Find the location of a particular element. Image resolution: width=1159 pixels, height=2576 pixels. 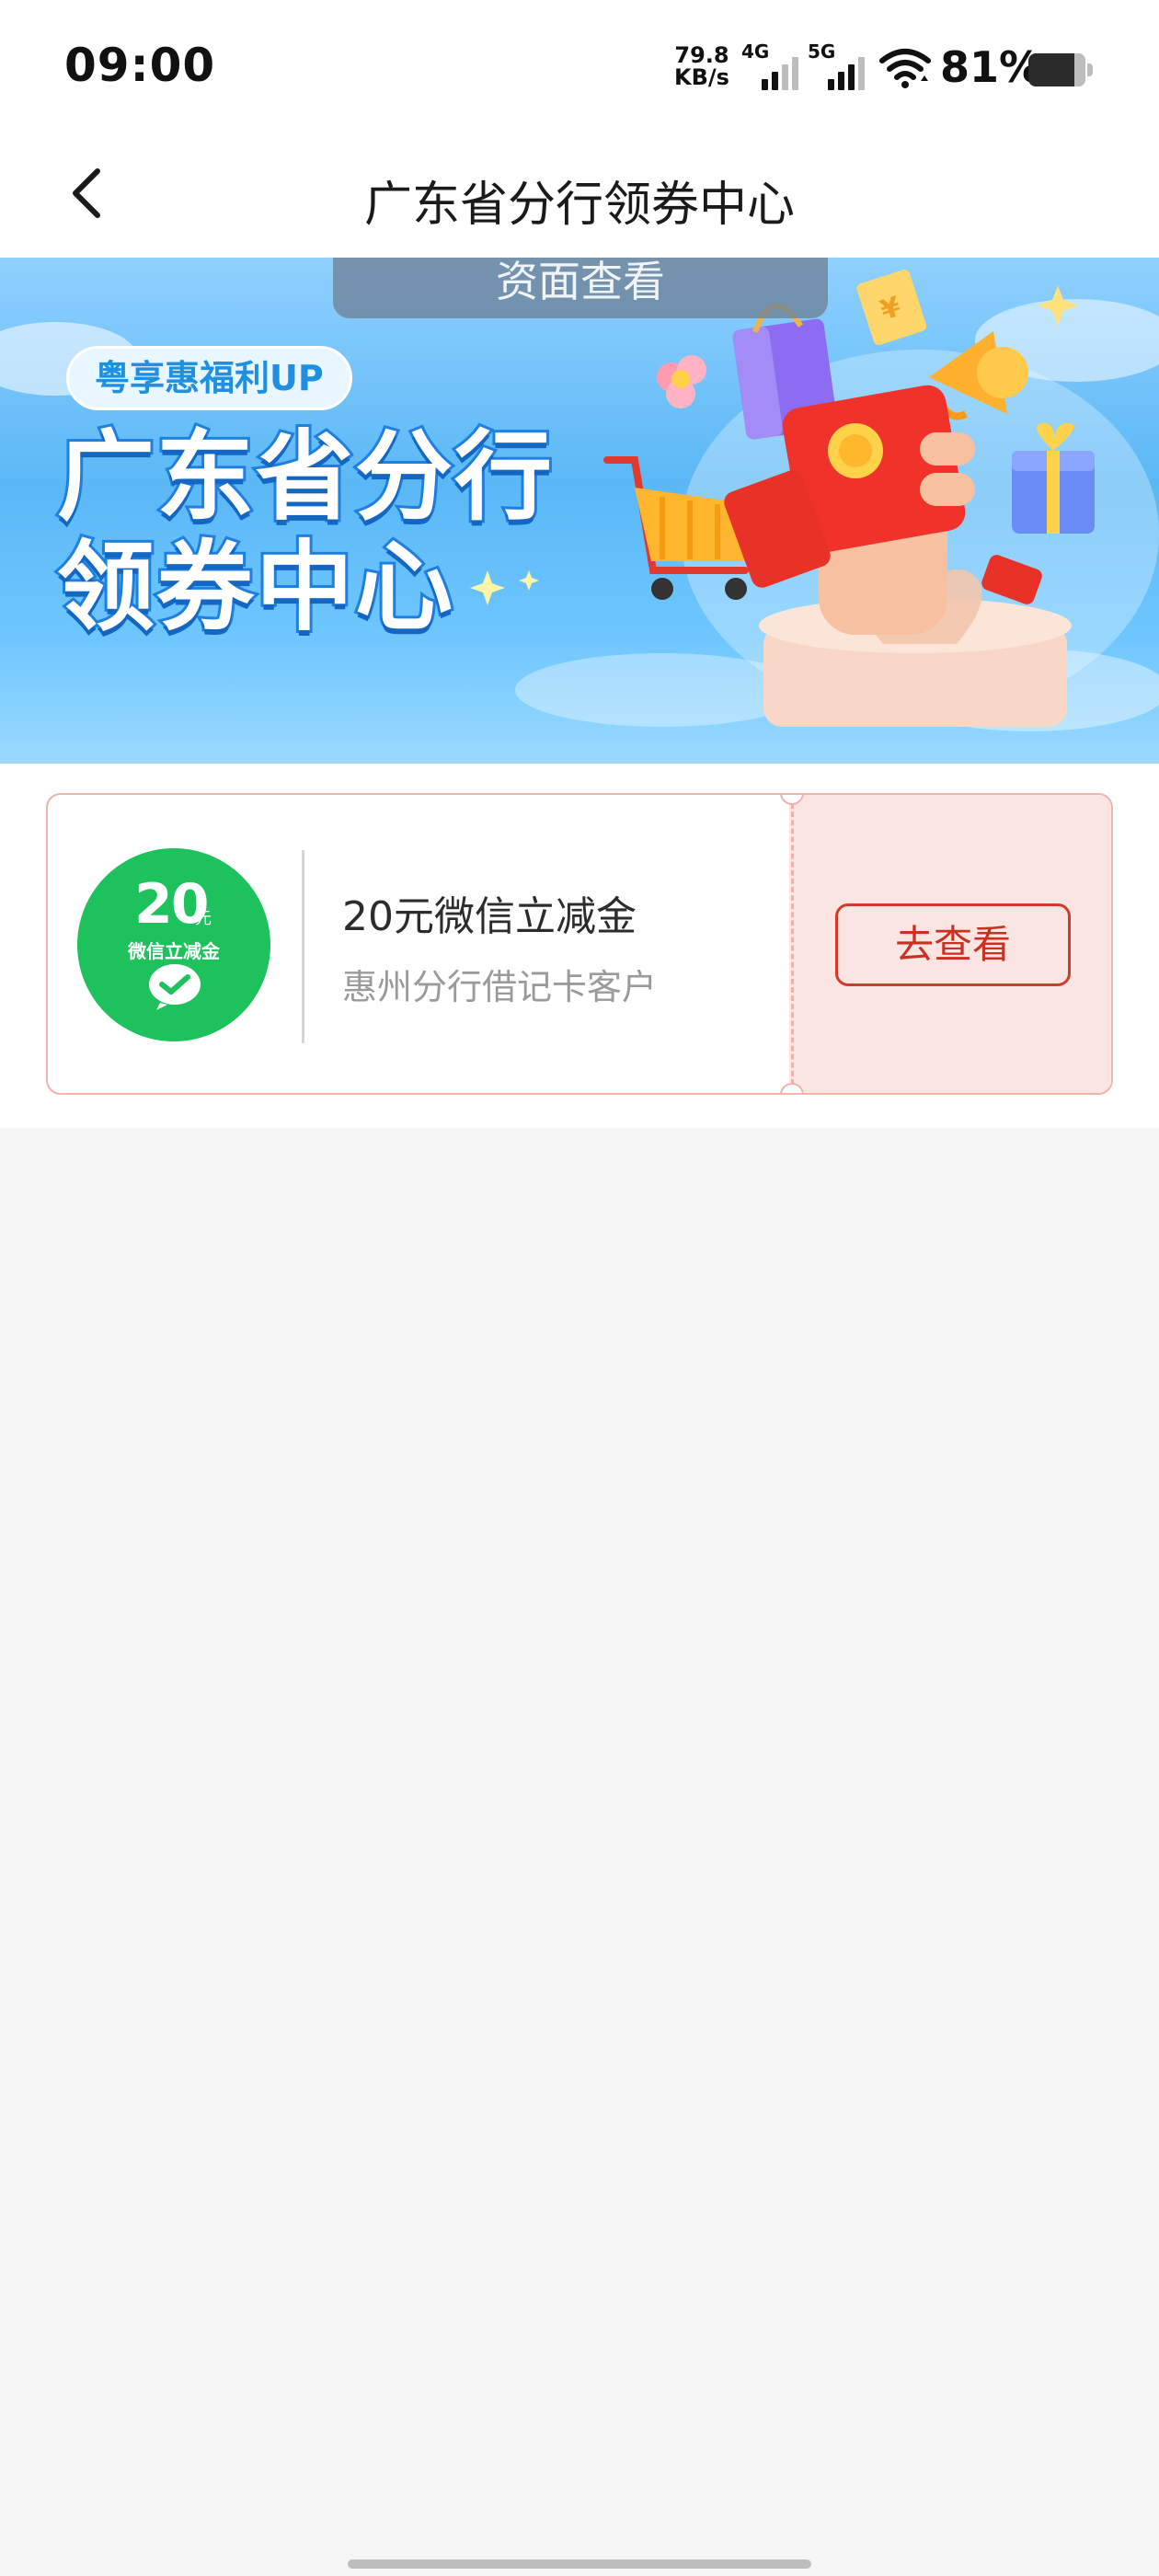

battery-icon is located at coordinates (1060, 69).